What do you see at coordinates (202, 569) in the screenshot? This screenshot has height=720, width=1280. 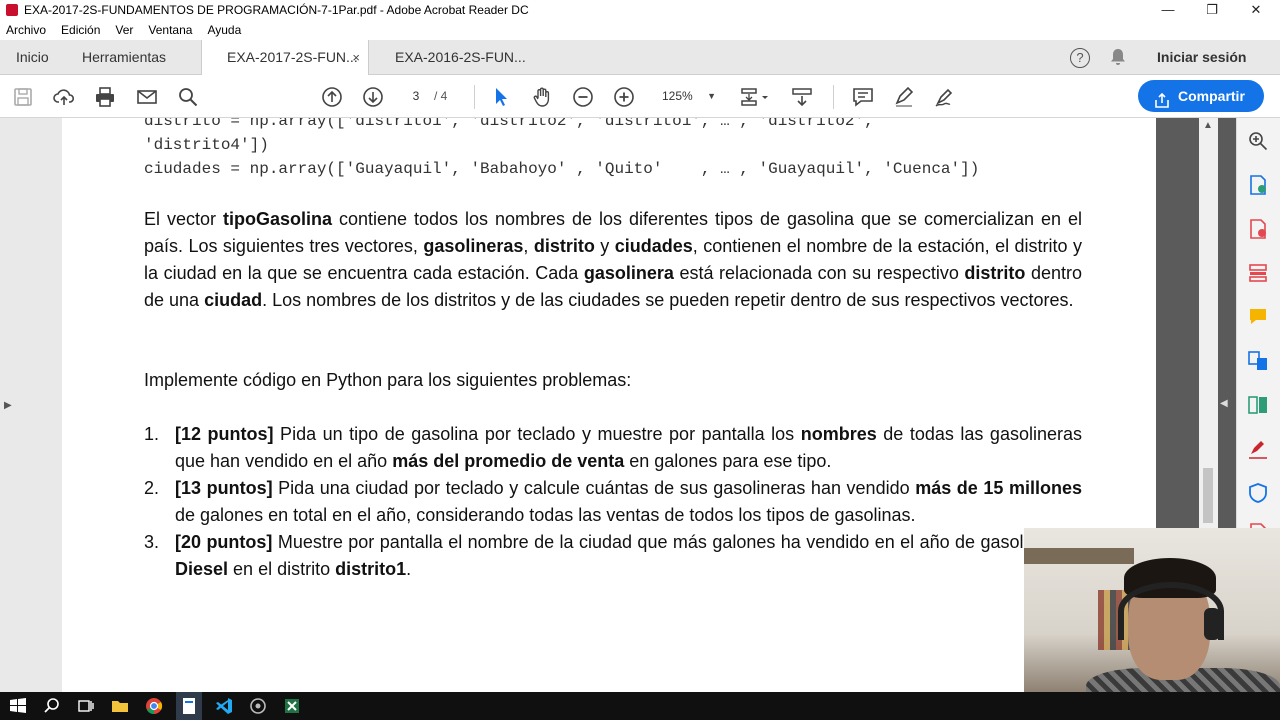 I see `bold-text: Diesel` at bounding box center [202, 569].